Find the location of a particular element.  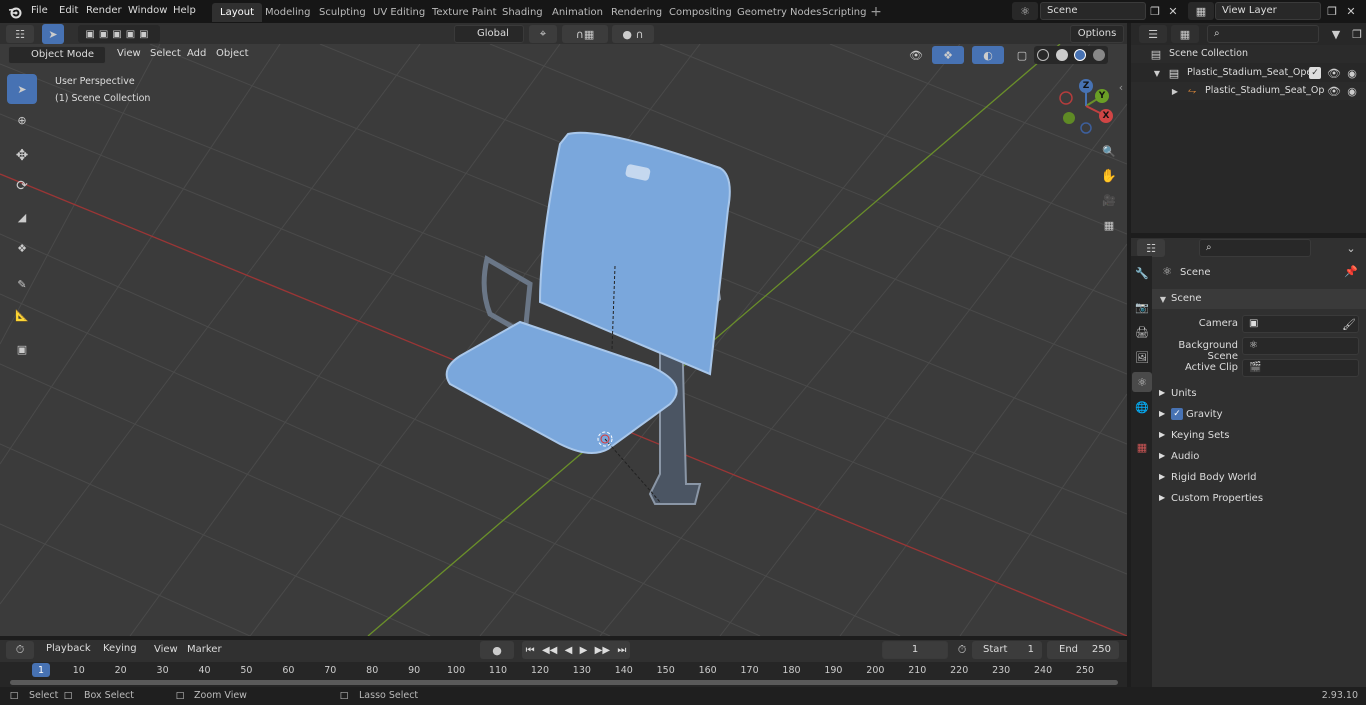

timeline-editor-type-icon: ⏱ is located at coordinates (20, 650).